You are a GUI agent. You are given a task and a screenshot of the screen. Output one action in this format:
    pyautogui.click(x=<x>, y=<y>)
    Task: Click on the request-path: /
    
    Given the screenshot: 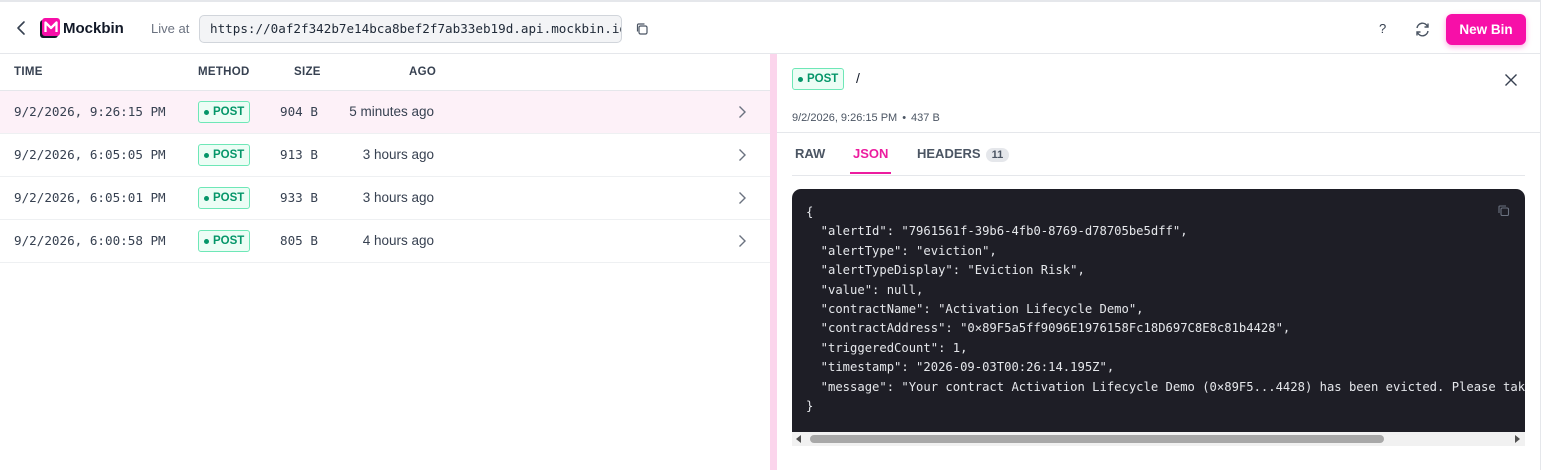 What is the action you would take?
    pyautogui.click(x=858, y=78)
    